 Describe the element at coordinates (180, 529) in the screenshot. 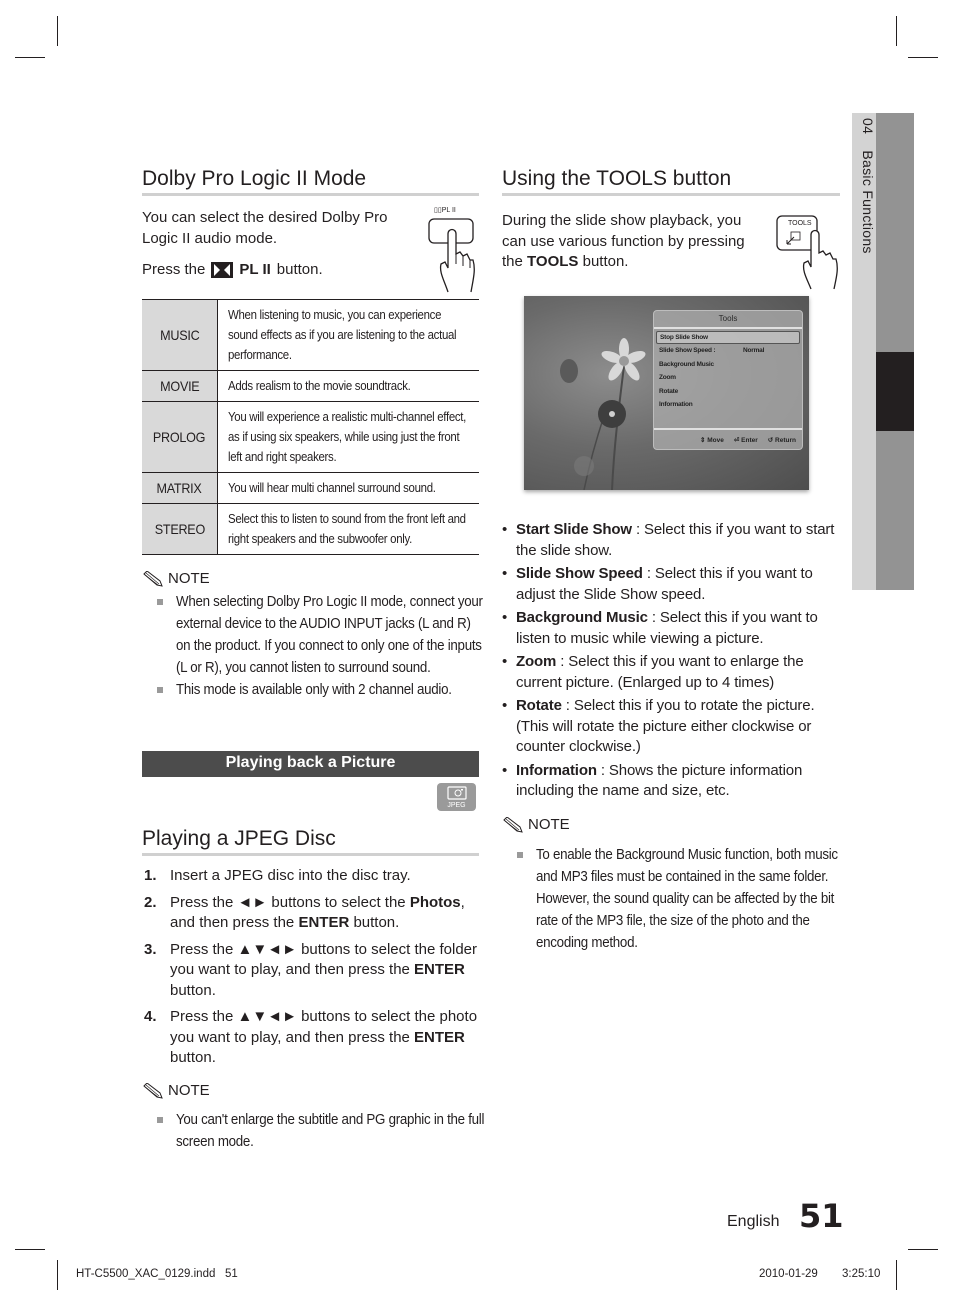

I see `mode-name: STEREO` at that location.